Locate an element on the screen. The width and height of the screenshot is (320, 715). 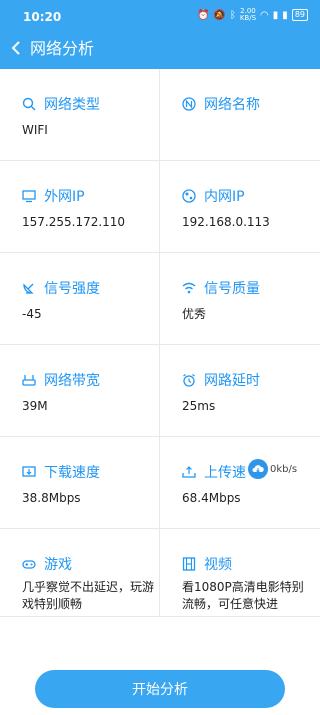
grid-row: 下载速度 38.8Mbps 上传速 0kb/s 68.4Mbps is located at coordinates (160, 483).